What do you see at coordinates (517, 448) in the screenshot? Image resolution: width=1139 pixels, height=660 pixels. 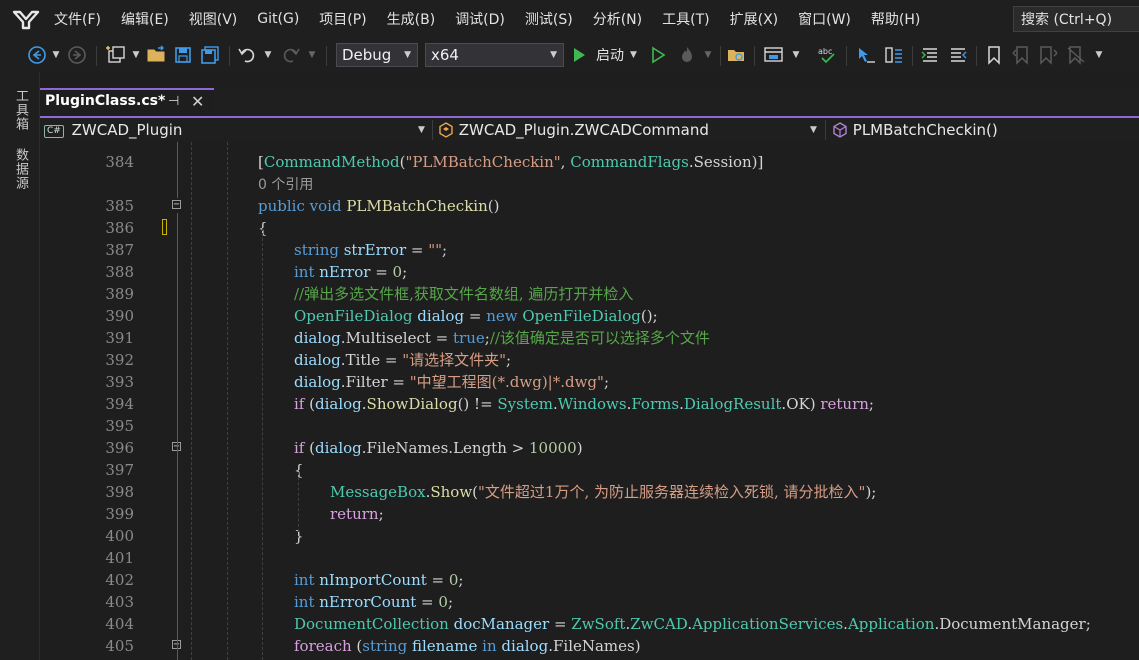 I see `code-token: >` at bounding box center [517, 448].